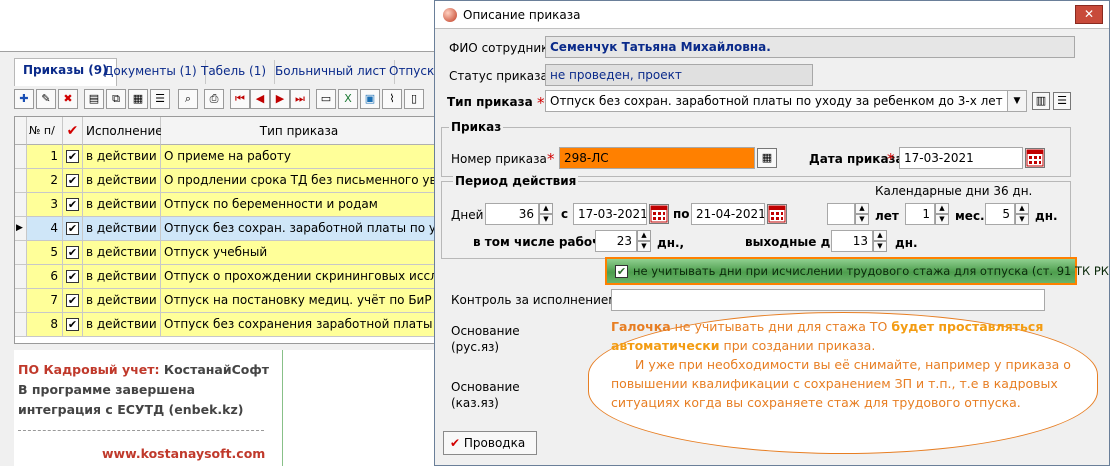 The width and height of the screenshot is (1110, 466). Describe the element at coordinates (534, 300) in the screenshot. I see `control-label: Контроль за исполнением` at that location.